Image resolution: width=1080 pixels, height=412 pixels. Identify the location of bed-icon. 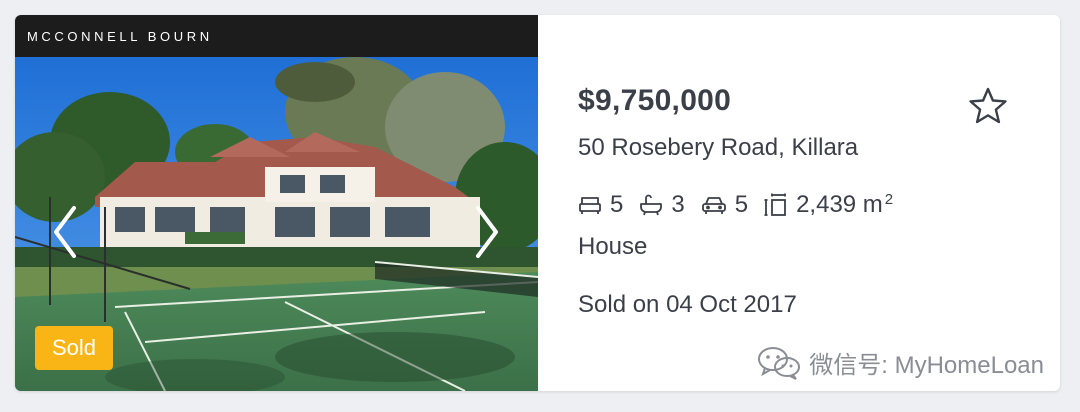
(590, 205).